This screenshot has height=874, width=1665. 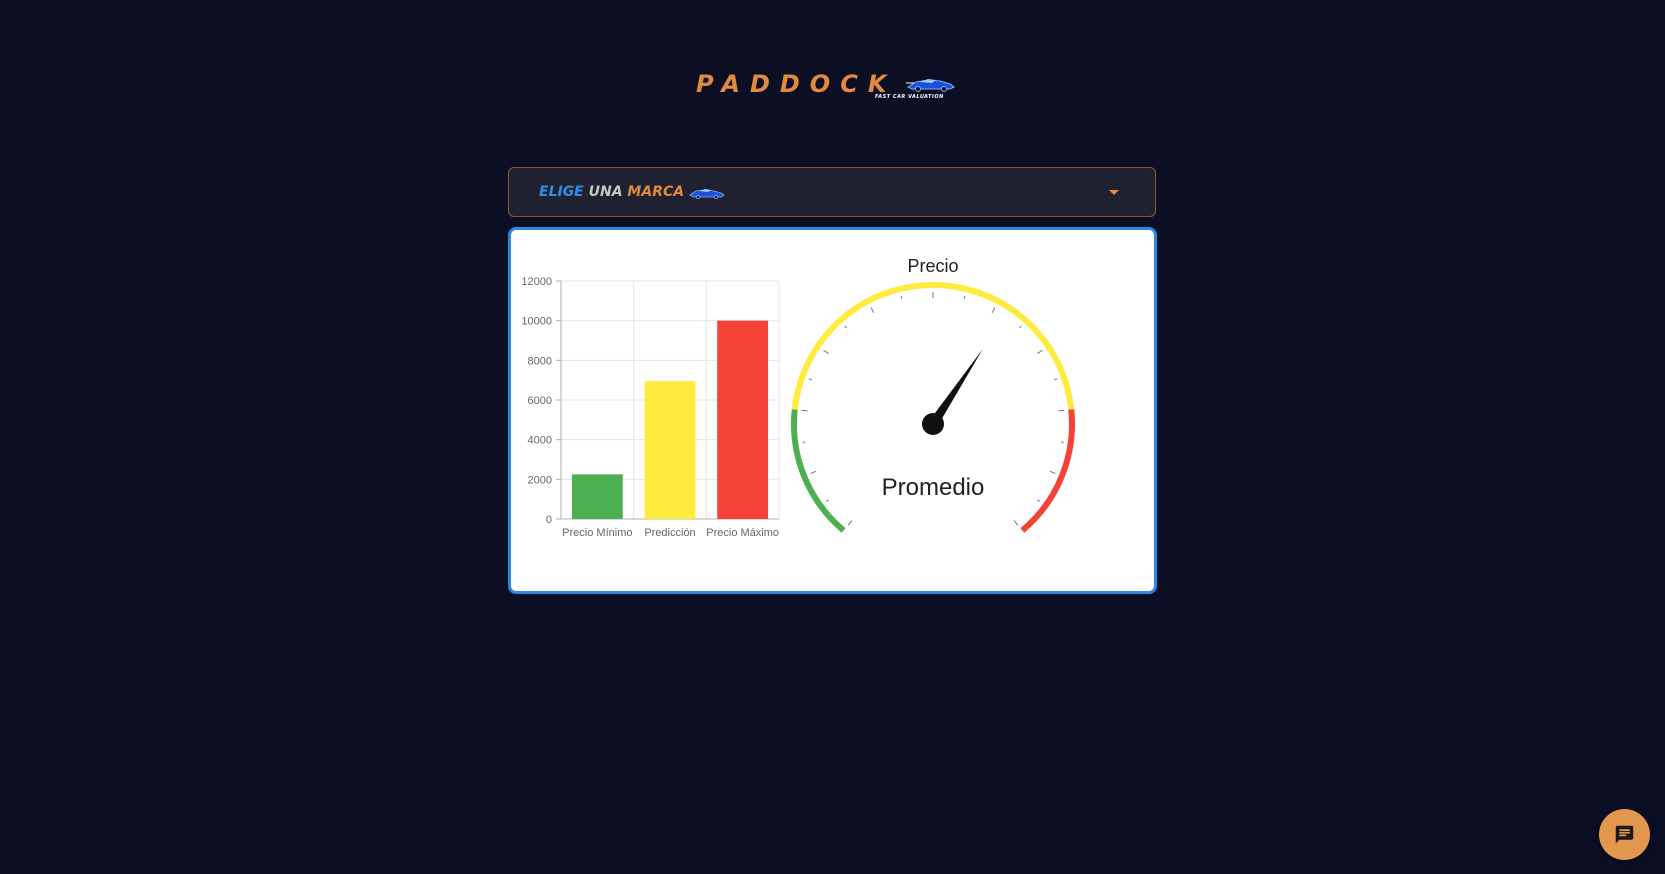 I want to click on brand-label-word-3: MARCA, so click(x=656, y=192).